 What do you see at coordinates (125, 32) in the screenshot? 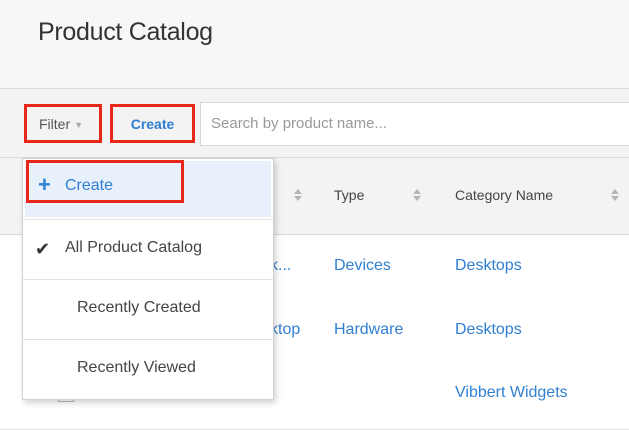
I see `page-title: Product Catalog` at bounding box center [125, 32].